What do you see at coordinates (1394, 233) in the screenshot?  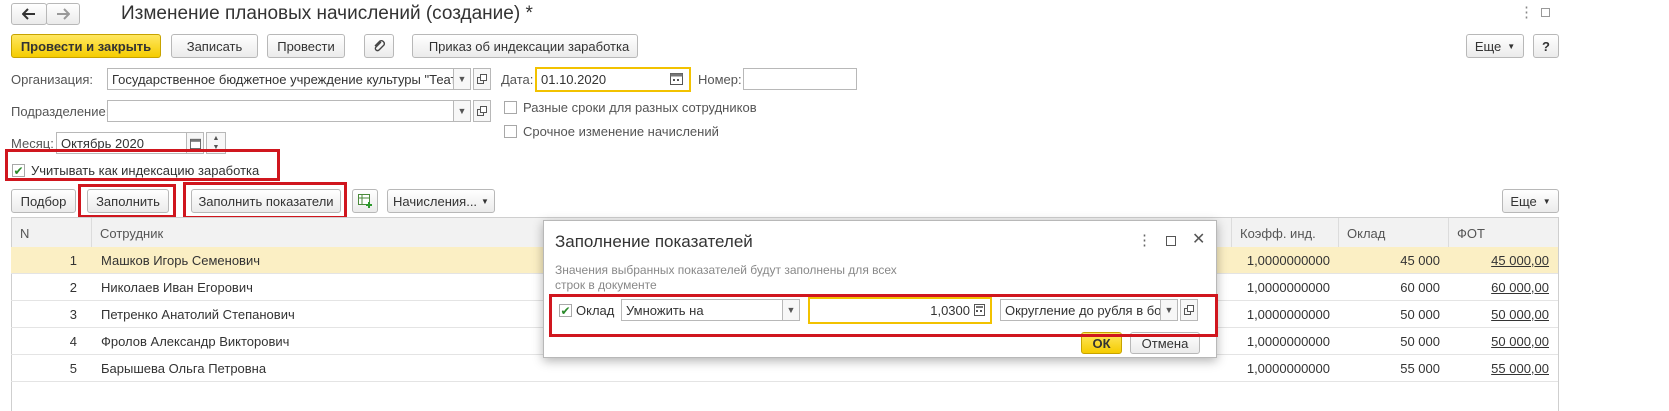 I see `col-header-salary: Оклад` at bounding box center [1394, 233].